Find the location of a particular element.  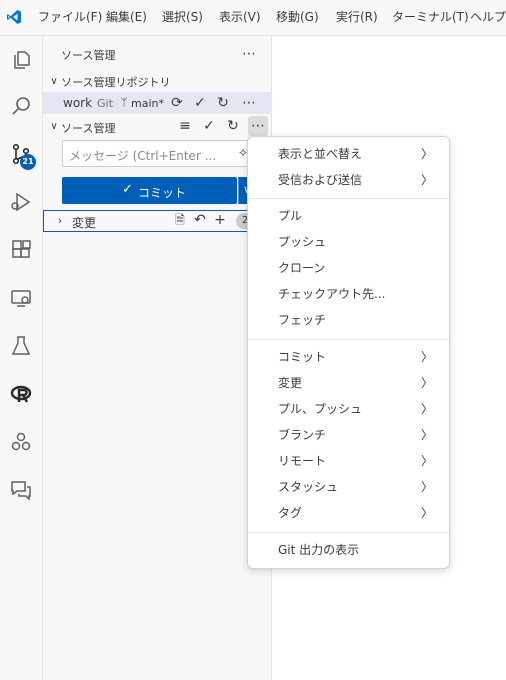

menu-item-tags: タグ 〉 is located at coordinates (348, 513).